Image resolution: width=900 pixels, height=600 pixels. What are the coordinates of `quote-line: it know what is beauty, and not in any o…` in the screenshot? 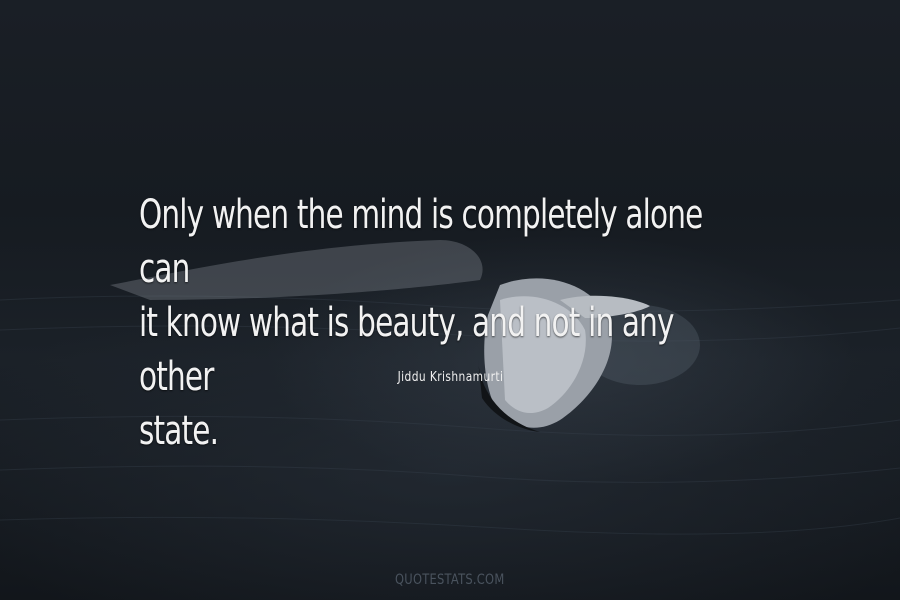 It's located at (406, 350).